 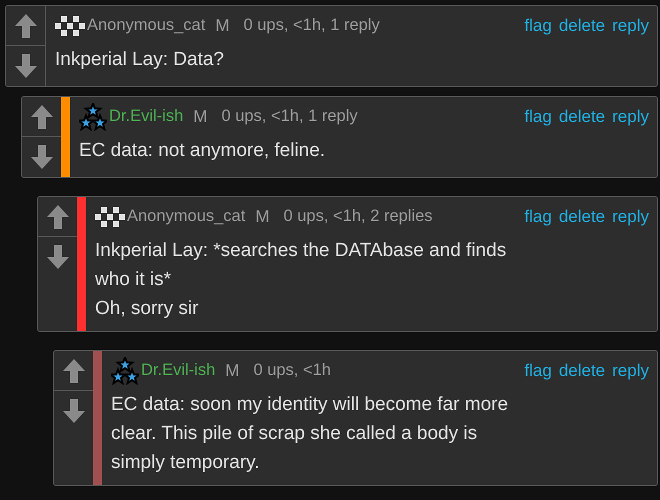 I want to click on comment-stats: 0 ups, <1h, 2 replies, so click(x=358, y=217).